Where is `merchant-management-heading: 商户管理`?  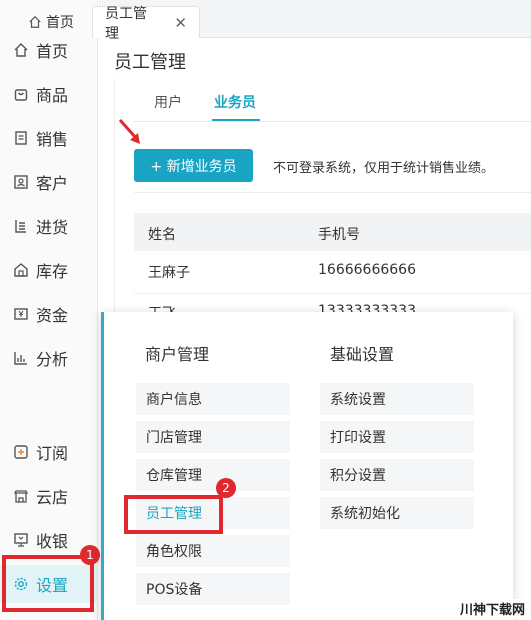 merchant-management-heading: 商户管理 is located at coordinates (177, 354).